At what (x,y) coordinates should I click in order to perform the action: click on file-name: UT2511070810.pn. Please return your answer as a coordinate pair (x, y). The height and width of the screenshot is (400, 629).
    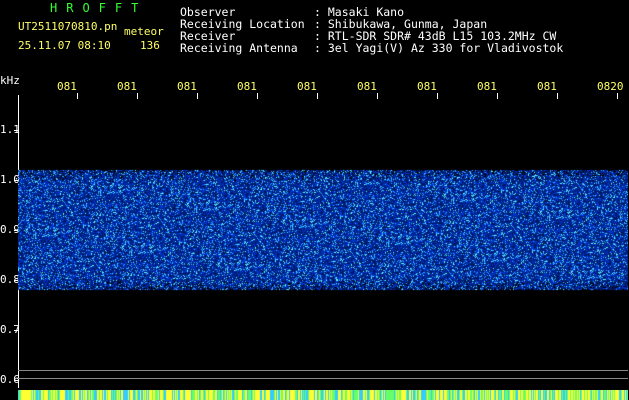
    Looking at the image, I should click on (68, 26).